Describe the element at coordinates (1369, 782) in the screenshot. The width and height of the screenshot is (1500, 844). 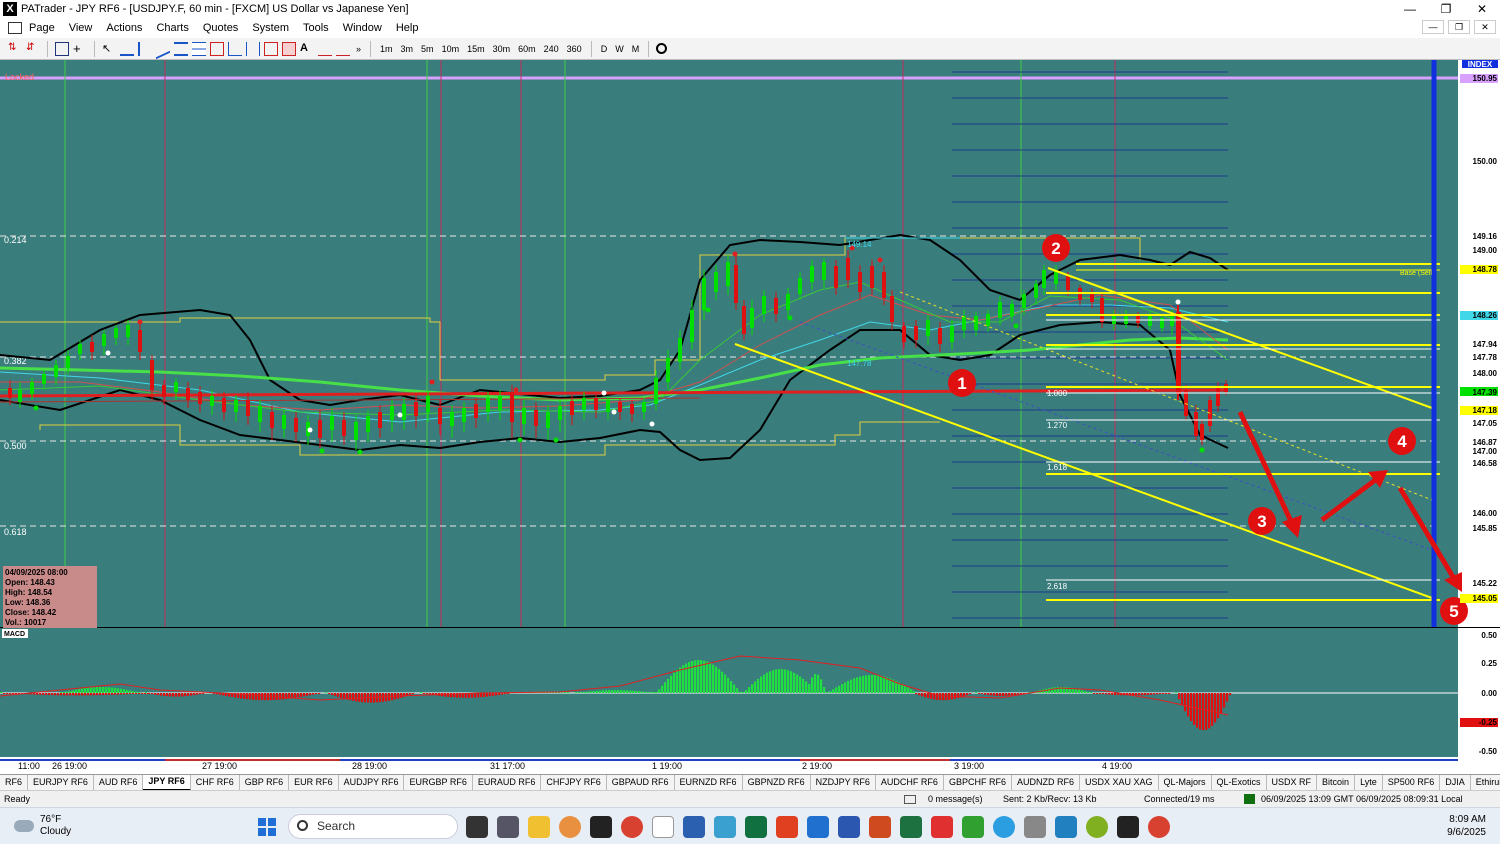
I see `symbol-tab: Lyte` at that location.